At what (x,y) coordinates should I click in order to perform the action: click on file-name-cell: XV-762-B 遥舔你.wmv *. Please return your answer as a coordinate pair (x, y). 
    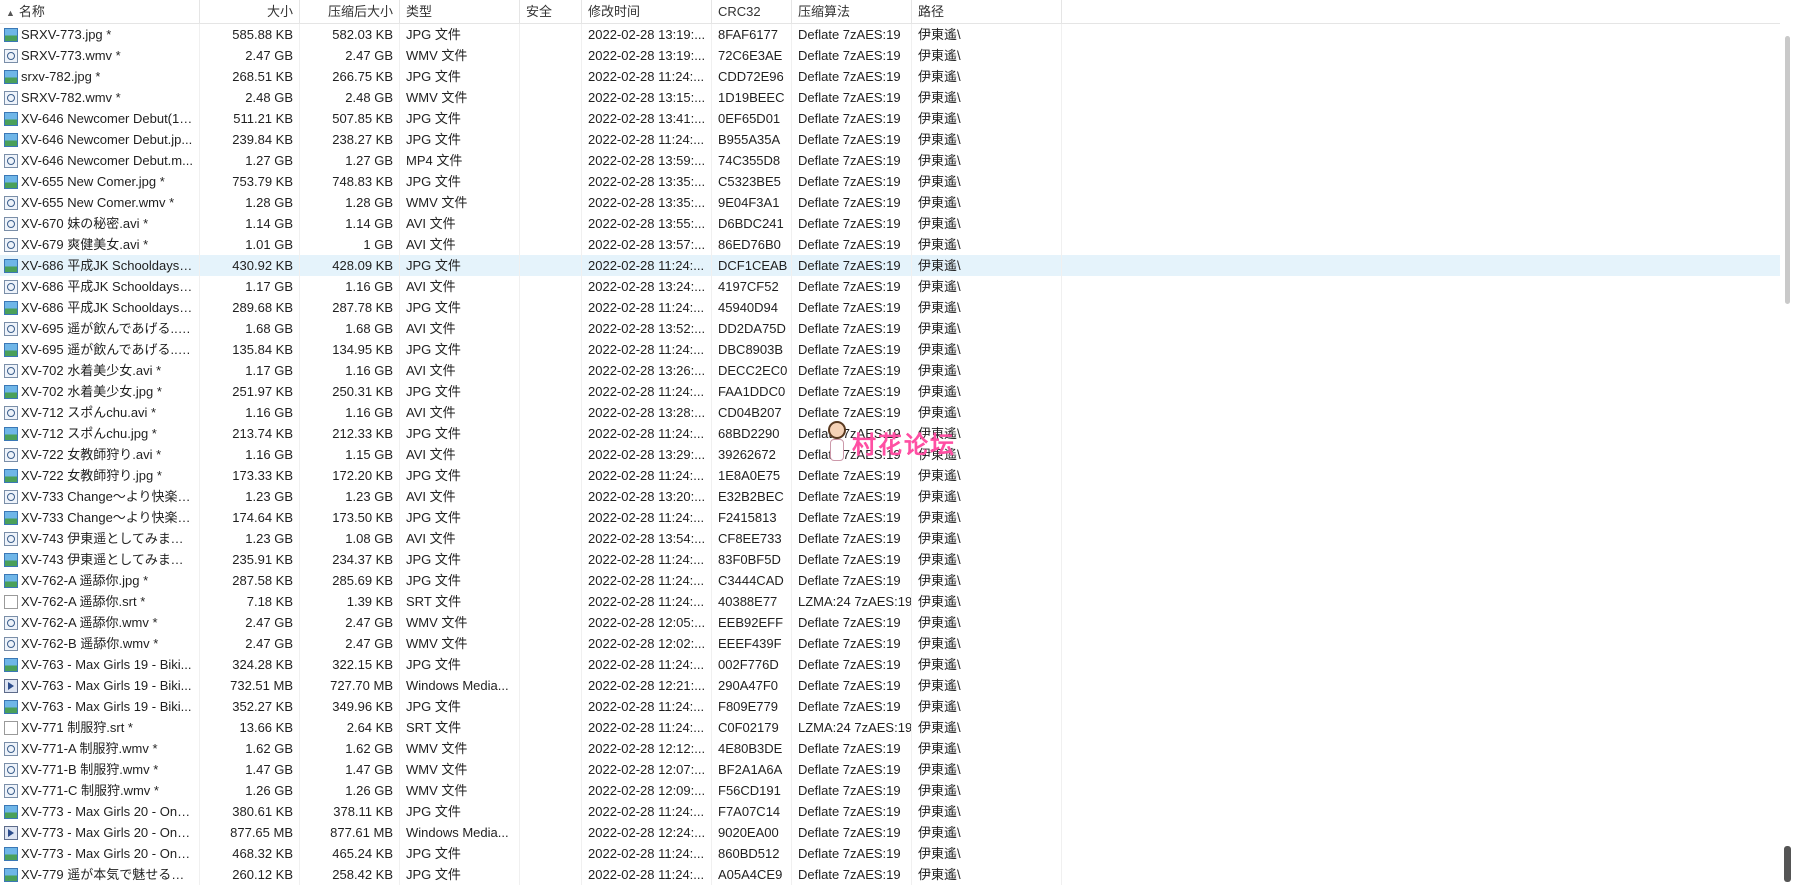
    Looking at the image, I should click on (100, 643).